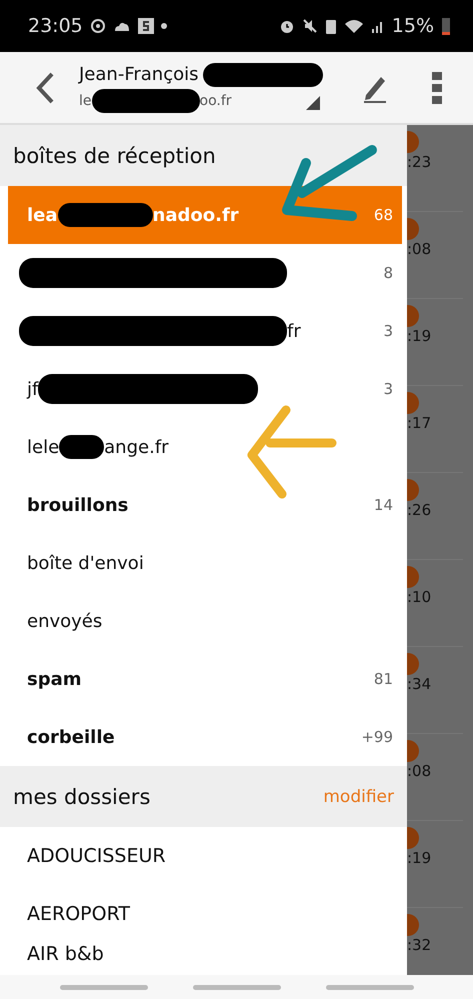 The height and width of the screenshot is (999, 473). What do you see at coordinates (377, 26) in the screenshot?
I see `signal-icon` at bounding box center [377, 26].